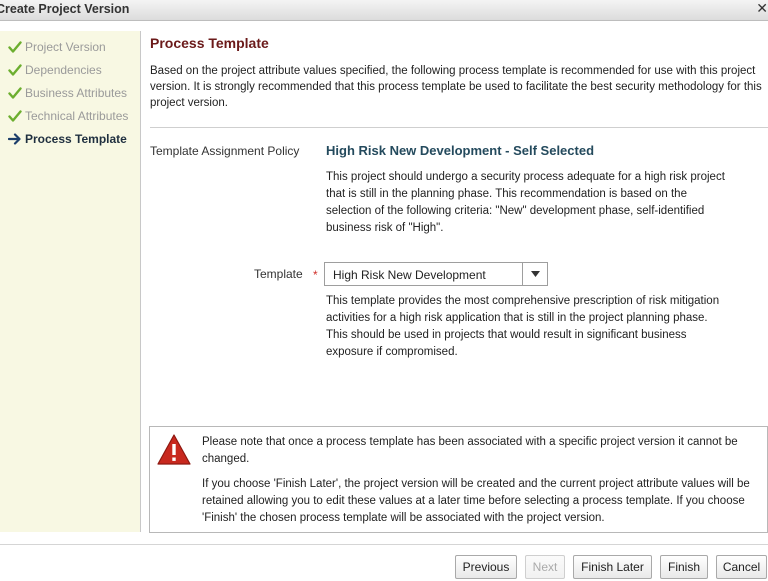  I want to click on step-label: Dependencies, so click(63, 70).